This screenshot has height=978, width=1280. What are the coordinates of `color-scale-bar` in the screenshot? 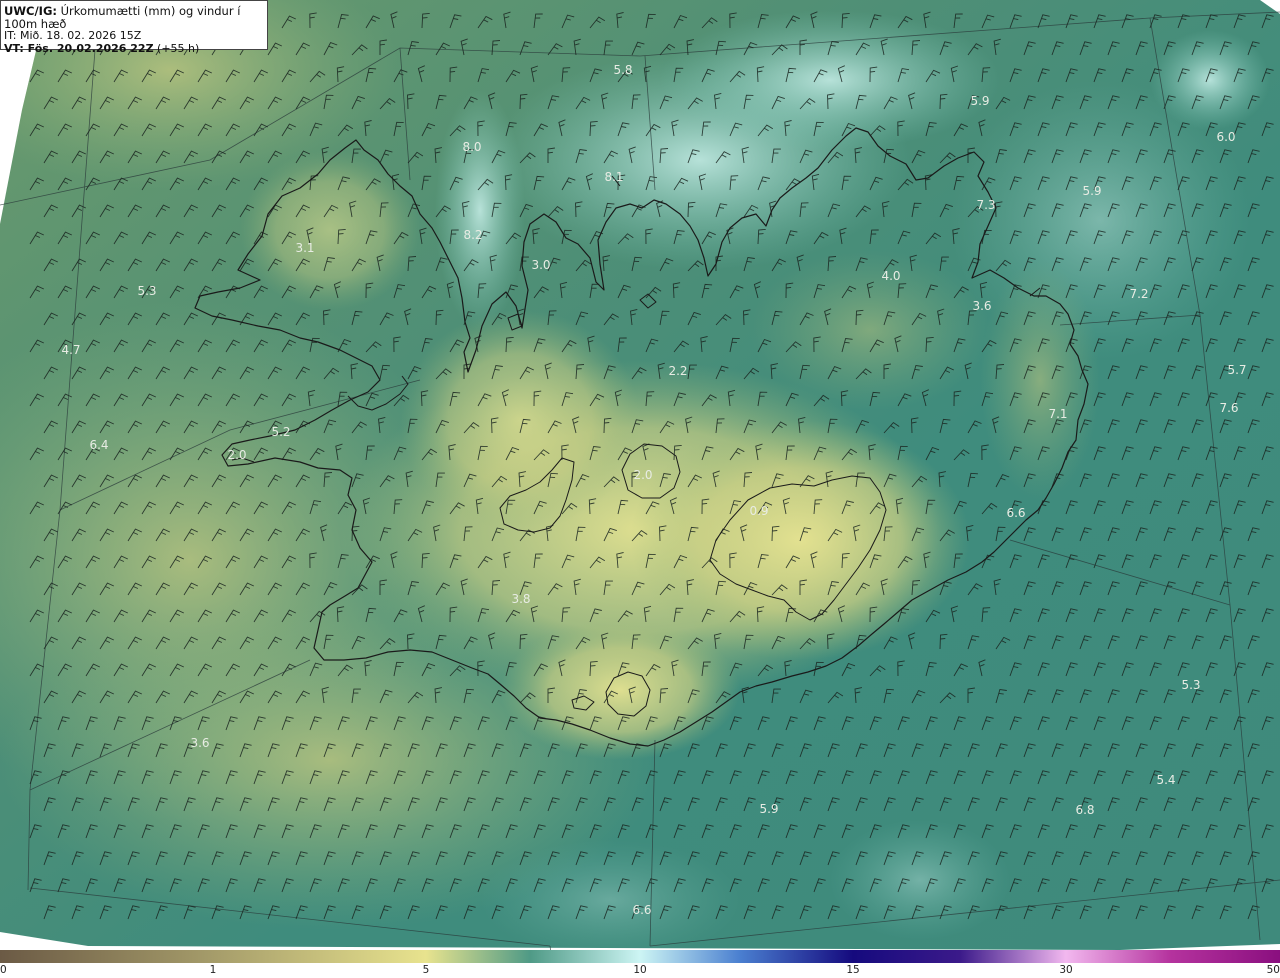 It's located at (640, 956).